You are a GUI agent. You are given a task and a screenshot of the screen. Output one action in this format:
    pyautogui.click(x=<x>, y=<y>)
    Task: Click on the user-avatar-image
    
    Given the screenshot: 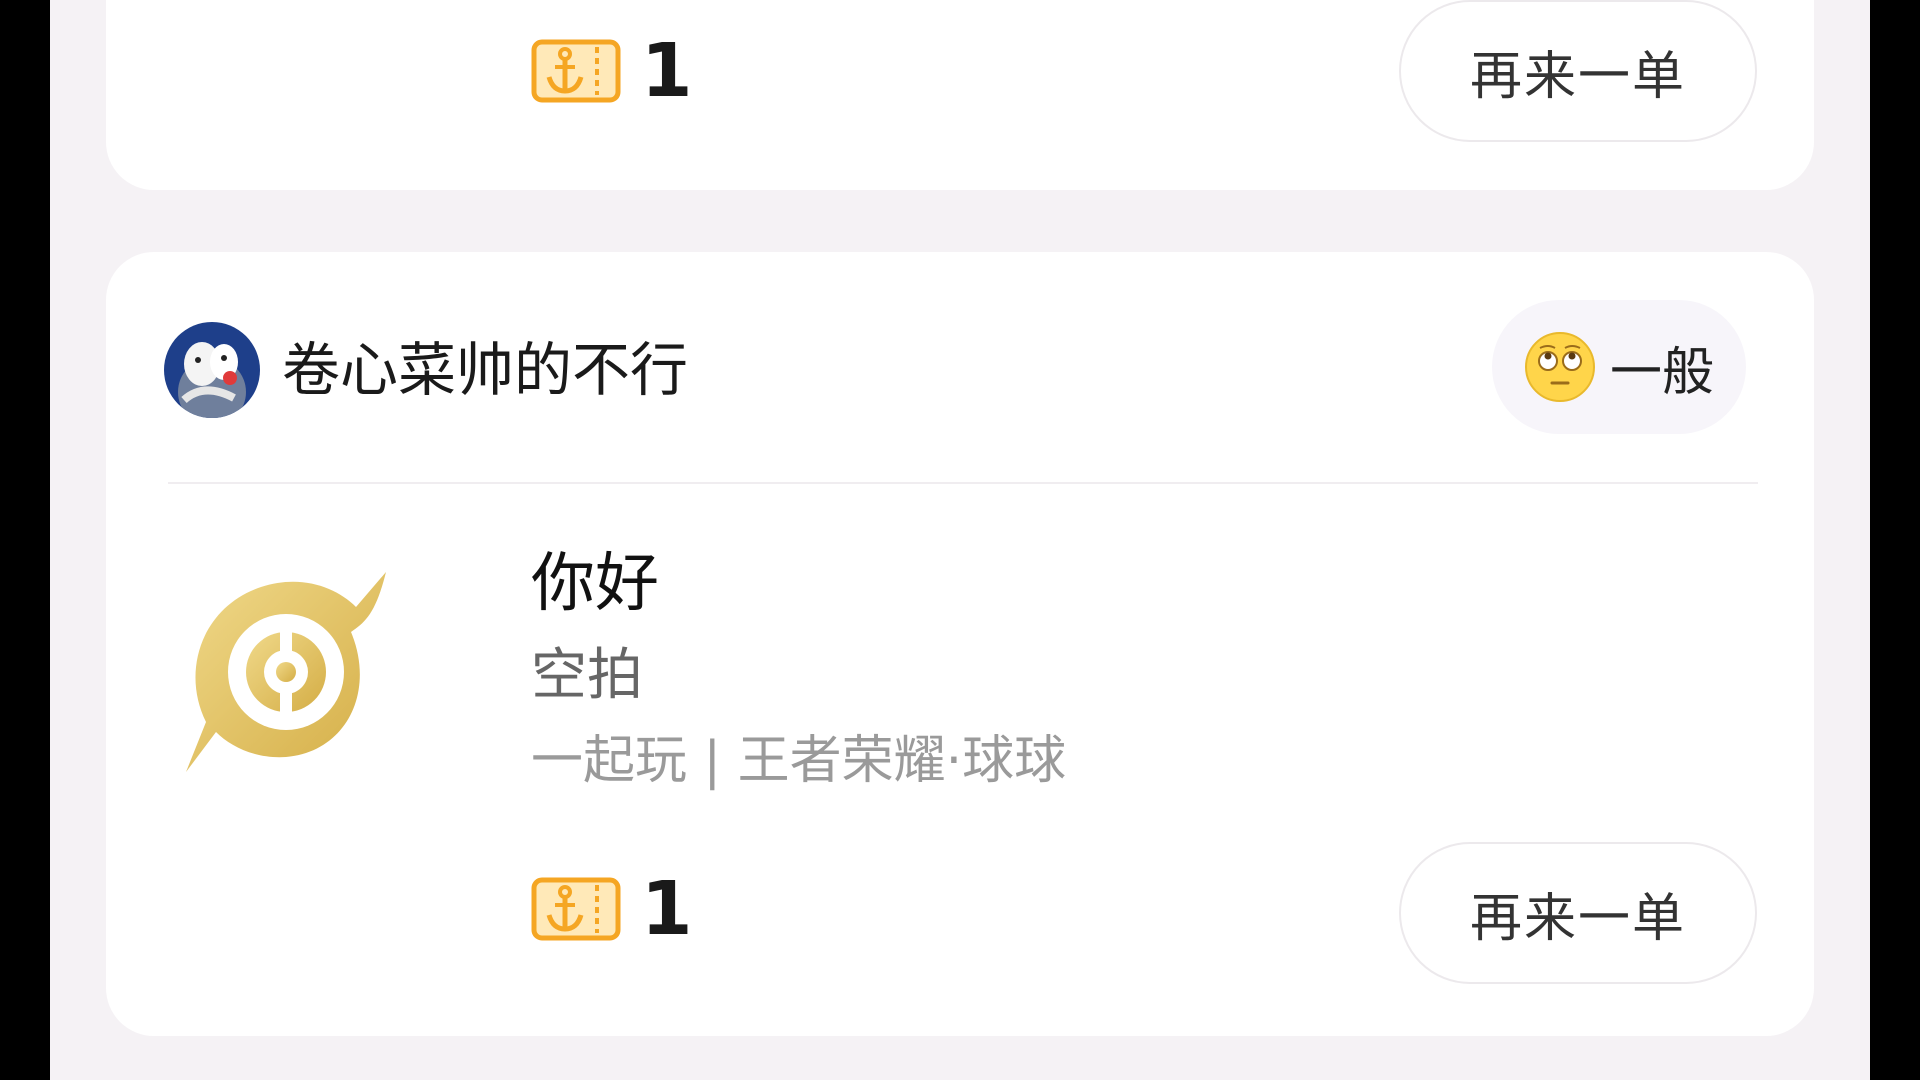 What is the action you would take?
    pyautogui.click(x=212, y=370)
    